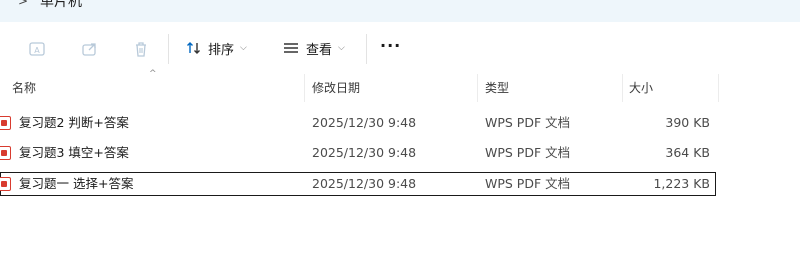  I want to click on column-header-size: 大小, so click(641, 88).